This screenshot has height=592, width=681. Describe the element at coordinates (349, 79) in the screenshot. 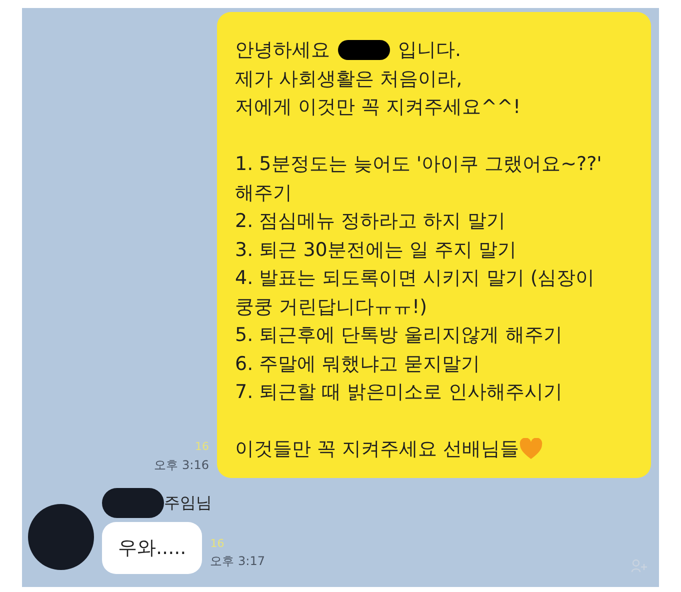

I see `message-text: 제가 사회생활은 처음이라,` at that location.